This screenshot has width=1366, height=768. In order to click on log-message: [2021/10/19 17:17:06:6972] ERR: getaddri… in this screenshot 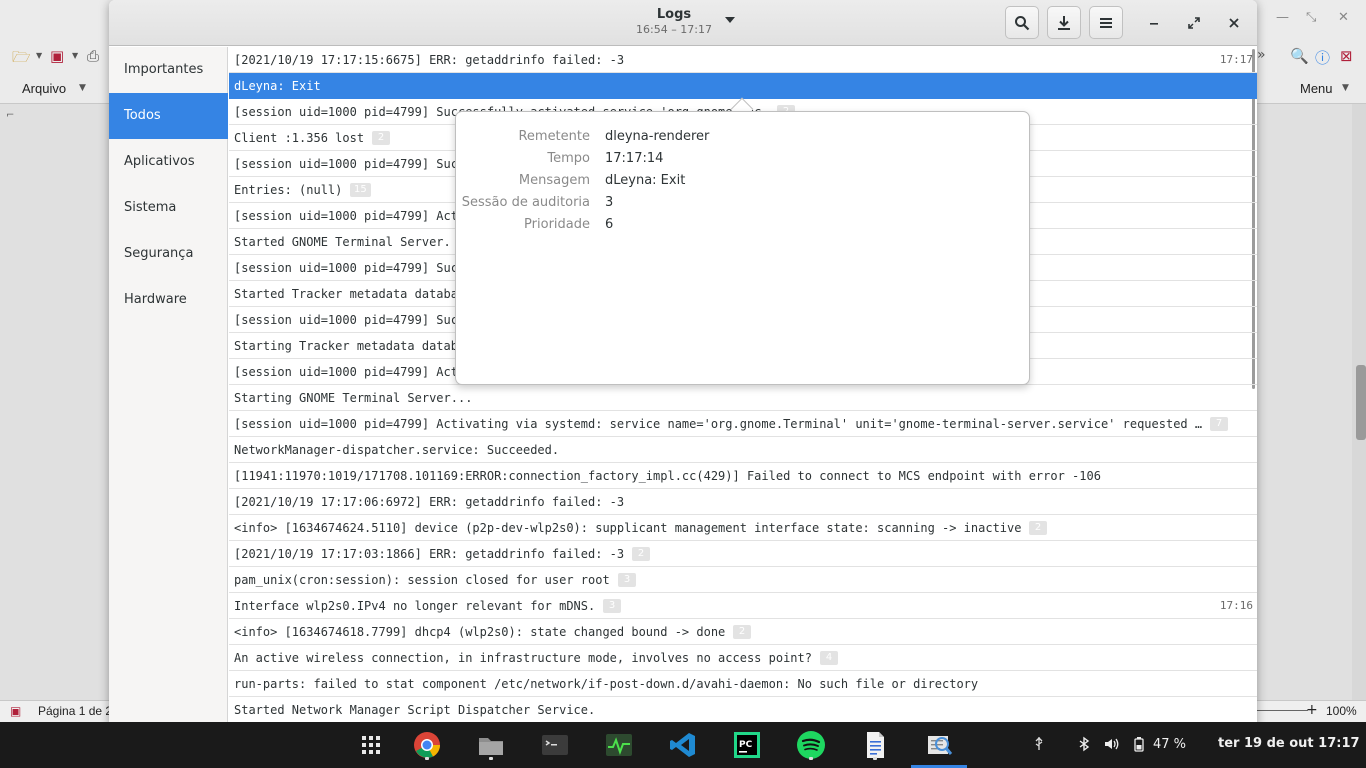, I will do `click(429, 502)`.